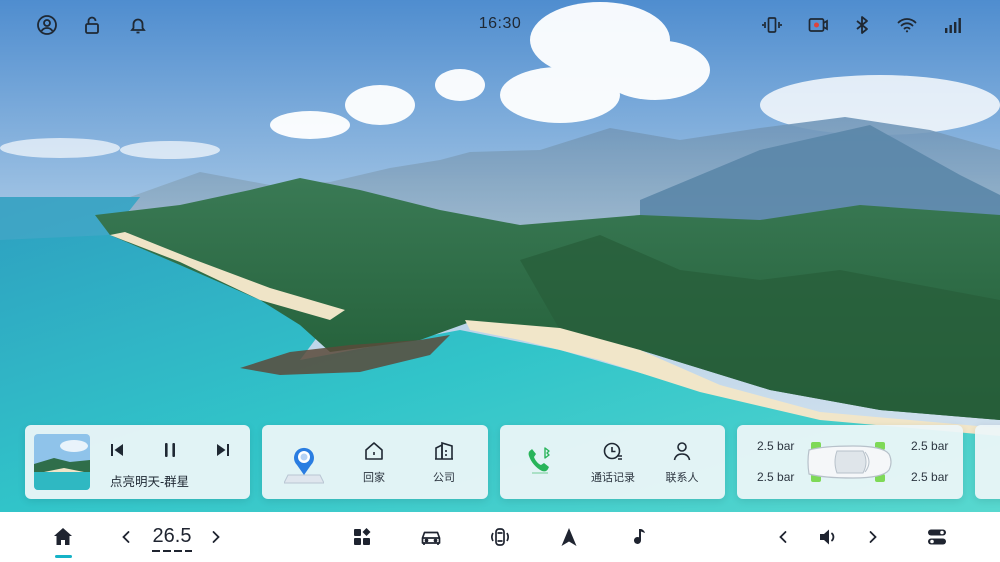  Describe the element at coordinates (828, 537) in the screenshot. I see `volume-icon` at that location.